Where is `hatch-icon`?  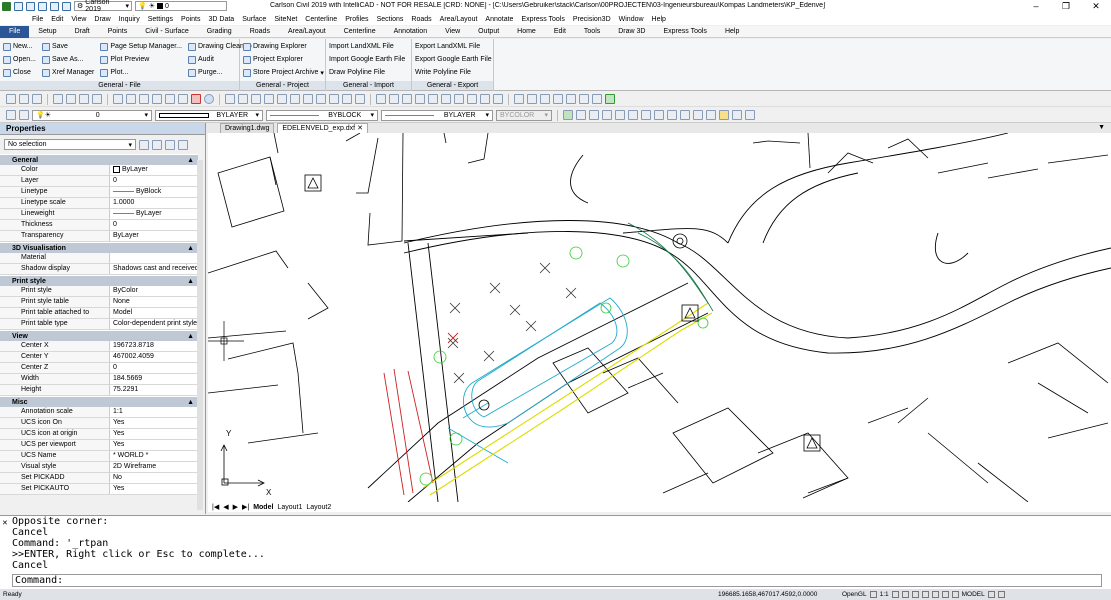
hatch-icon is located at coordinates (459, 99).